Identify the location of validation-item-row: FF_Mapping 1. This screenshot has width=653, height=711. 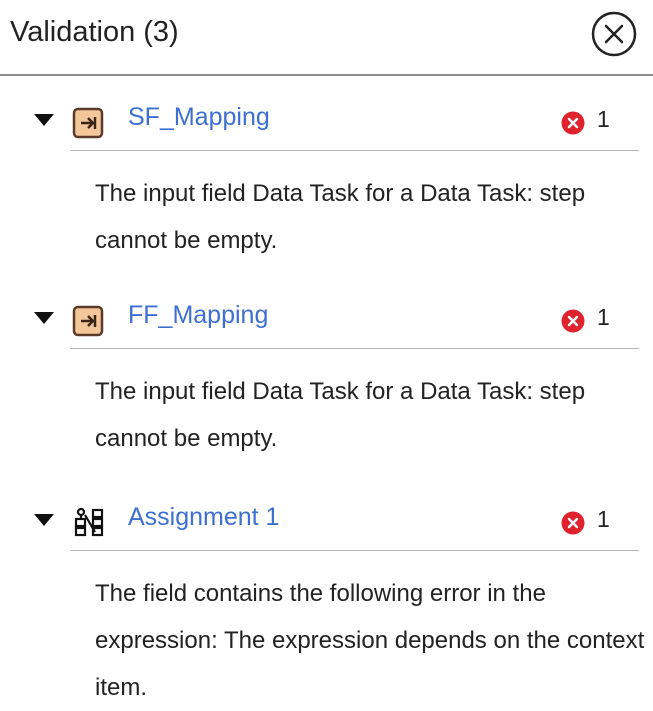
(326, 320).